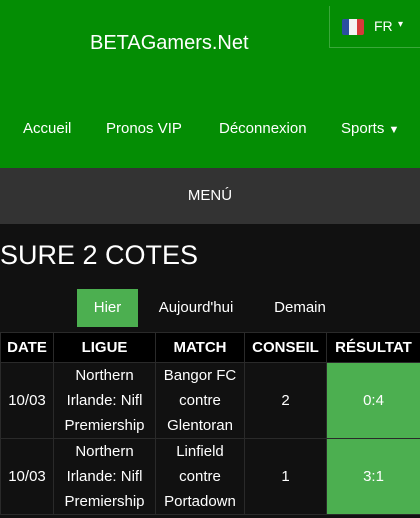  I want to click on column-header-match: MATCH, so click(200, 347).